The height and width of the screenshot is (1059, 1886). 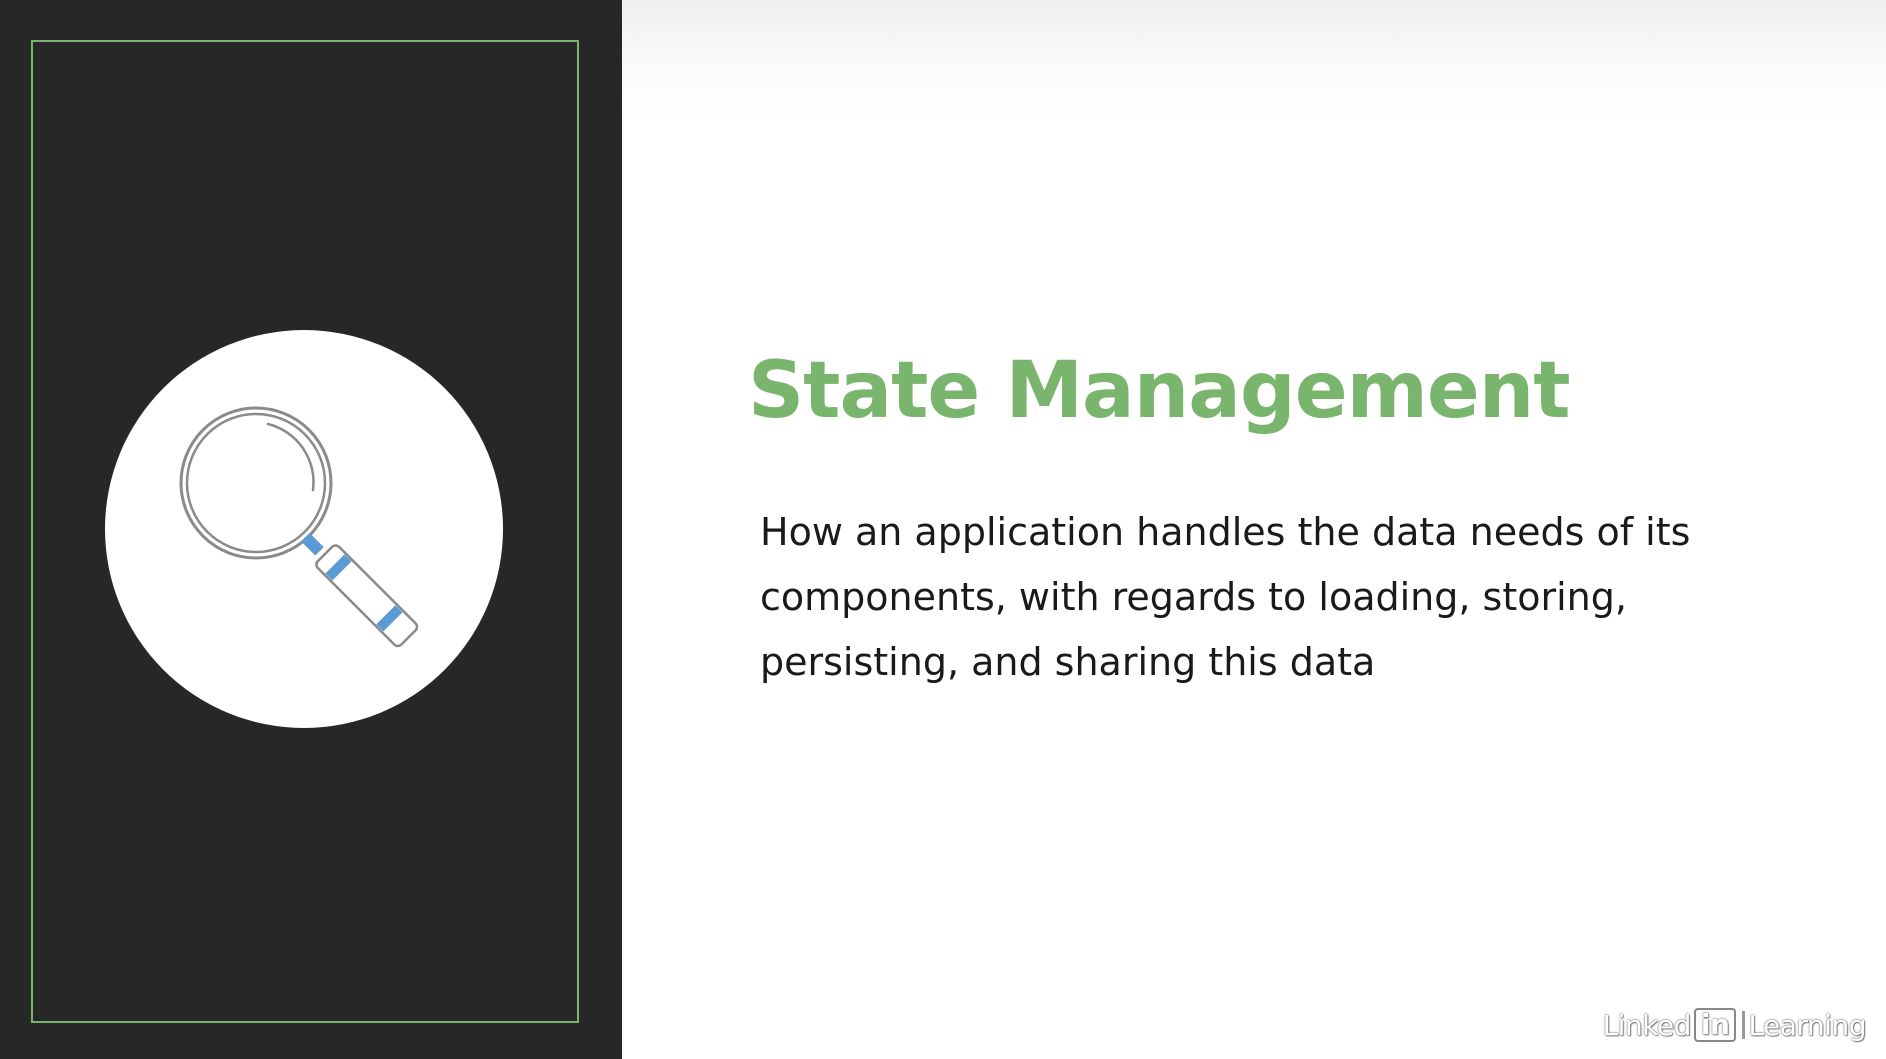 What do you see at coordinates (1159, 391) in the screenshot?
I see `slide-title: State Management` at bounding box center [1159, 391].